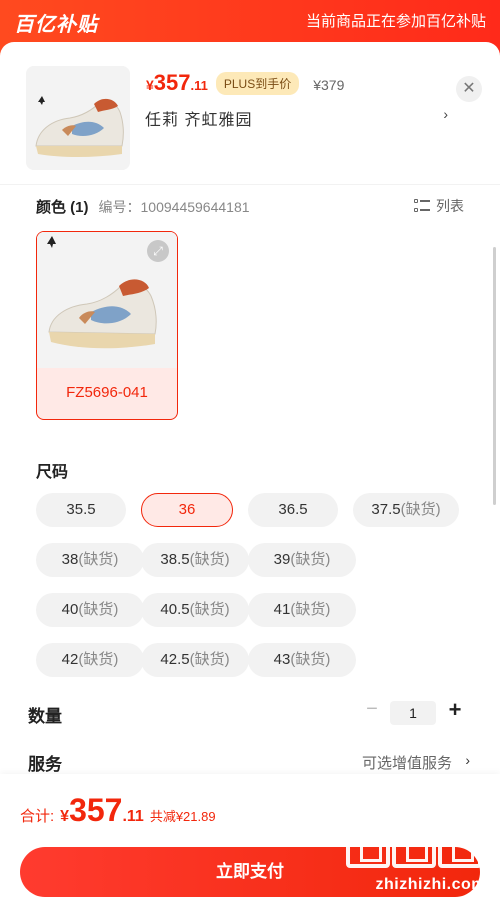  What do you see at coordinates (62, 207) in the screenshot?
I see `color-title: 颜色 (1)` at bounding box center [62, 207].